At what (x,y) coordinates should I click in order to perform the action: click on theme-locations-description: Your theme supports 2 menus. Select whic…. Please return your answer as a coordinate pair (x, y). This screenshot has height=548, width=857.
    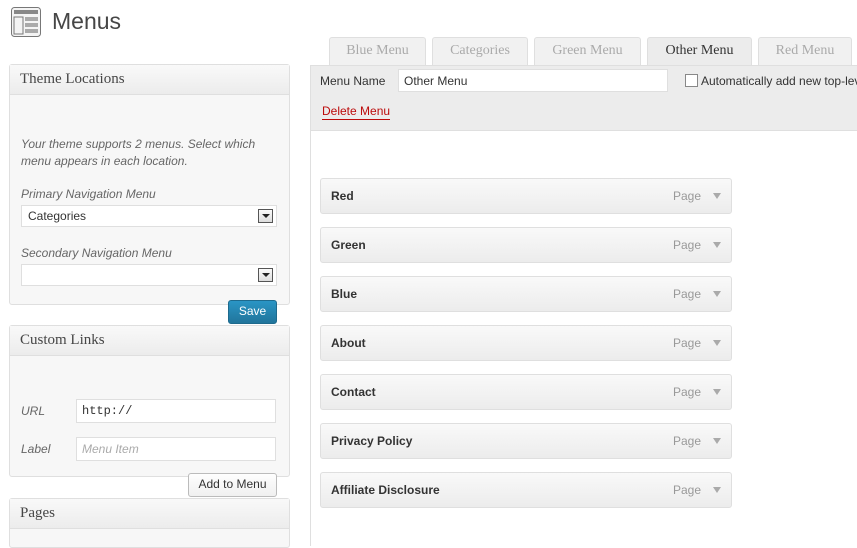
    Looking at the image, I should click on (138, 152).